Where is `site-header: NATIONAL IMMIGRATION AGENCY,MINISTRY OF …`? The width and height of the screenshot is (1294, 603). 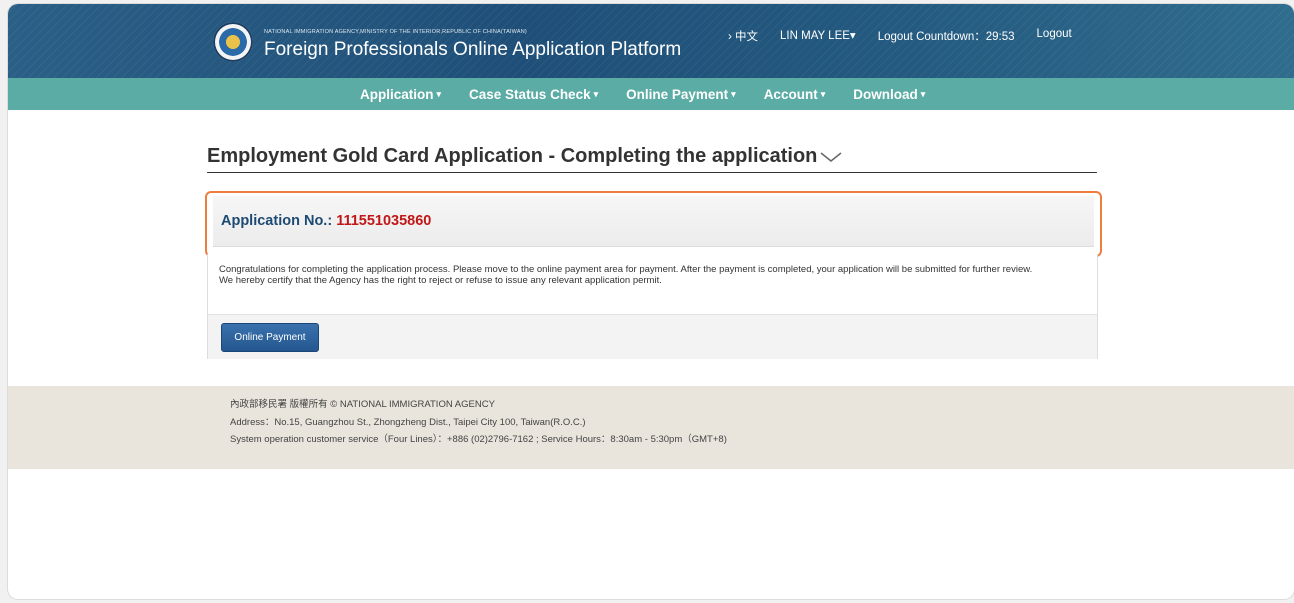 site-header: NATIONAL IMMIGRATION AGENCY,MINISTRY OF … is located at coordinates (651, 41).